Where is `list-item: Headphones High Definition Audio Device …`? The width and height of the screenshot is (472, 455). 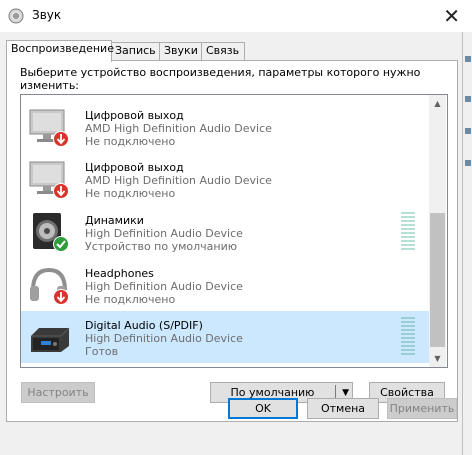
list-item: Headphones High Definition Audio Device … is located at coordinates (225, 285).